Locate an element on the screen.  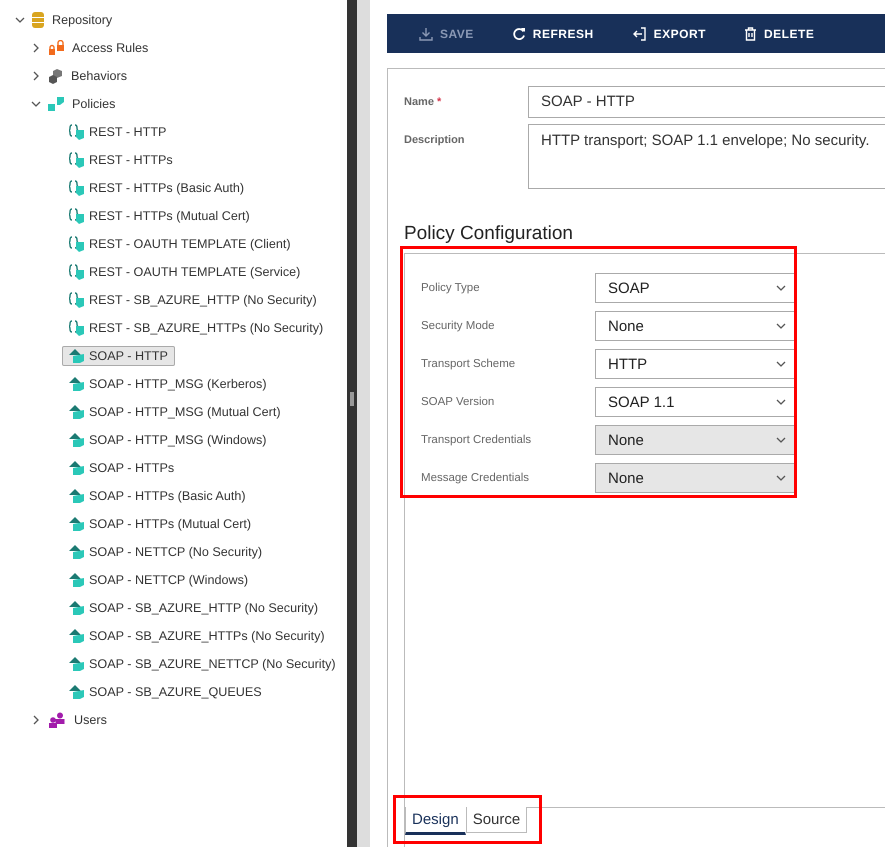
policies-icon is located at coordinates (56, 104).